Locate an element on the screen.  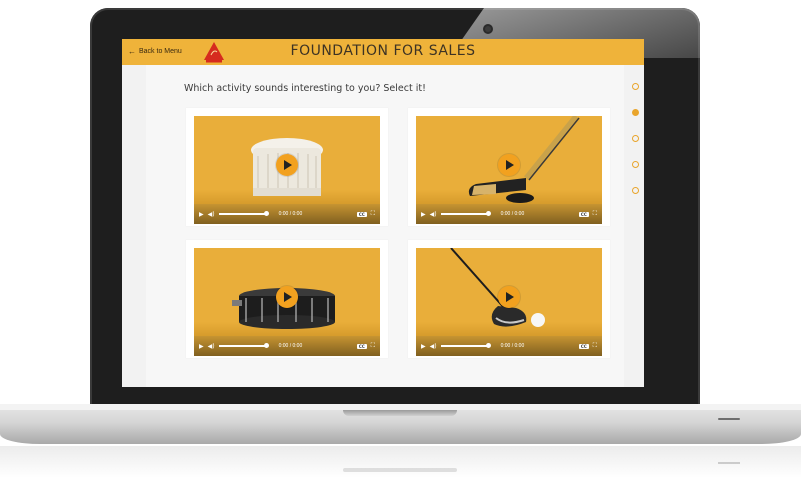
video-player-golf: ▶ ◀) 0:00 / 0:00 CC ⛶ is located at coordinates (509, 302).